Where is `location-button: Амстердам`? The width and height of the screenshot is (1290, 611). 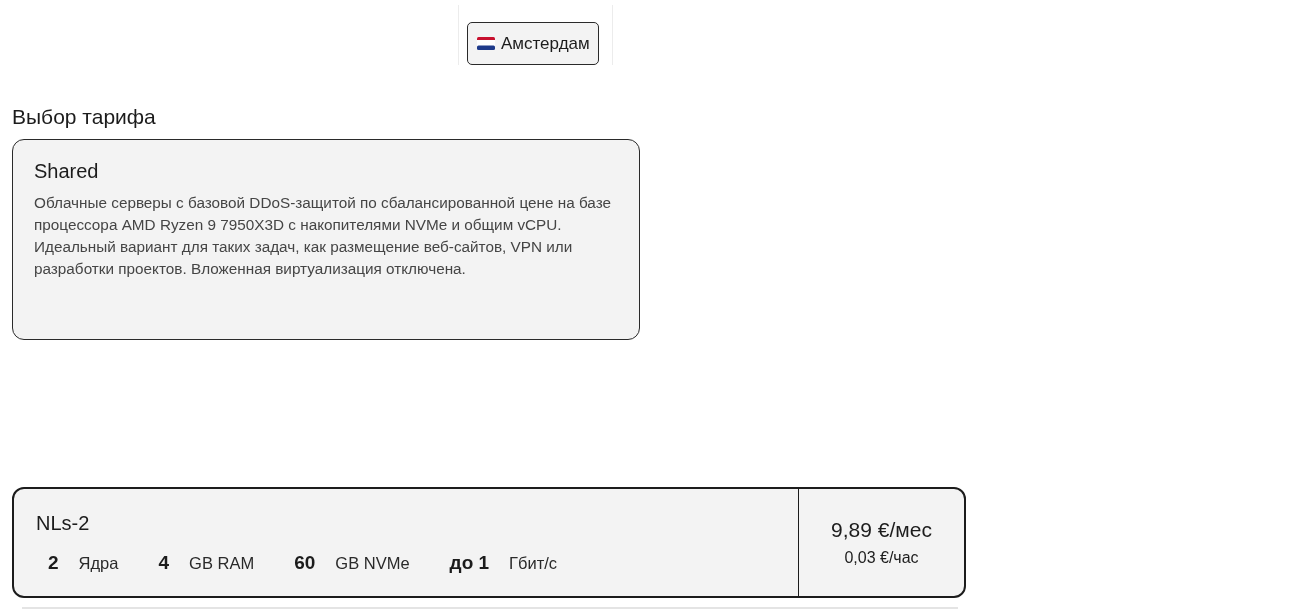 location-button: Амстердам is located at coordinates (533, 43).